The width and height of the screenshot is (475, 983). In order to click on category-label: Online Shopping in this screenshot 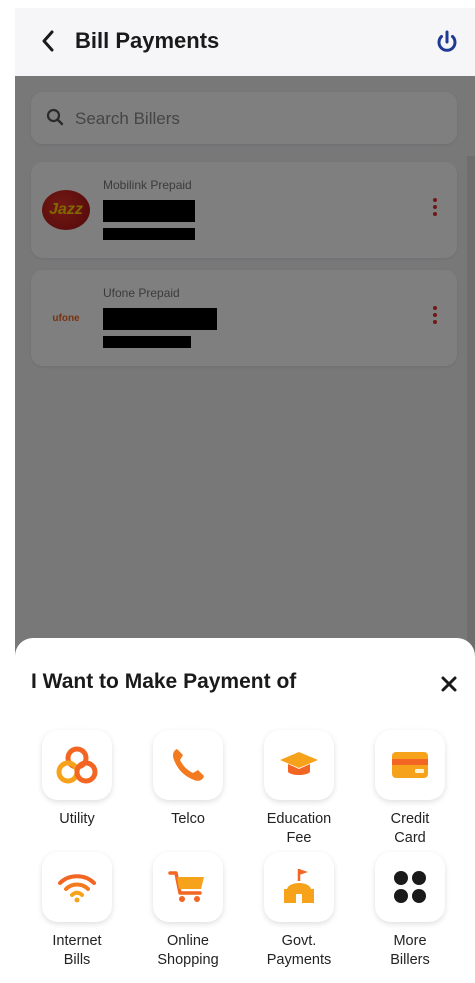, I will do `click(188, 950)`.